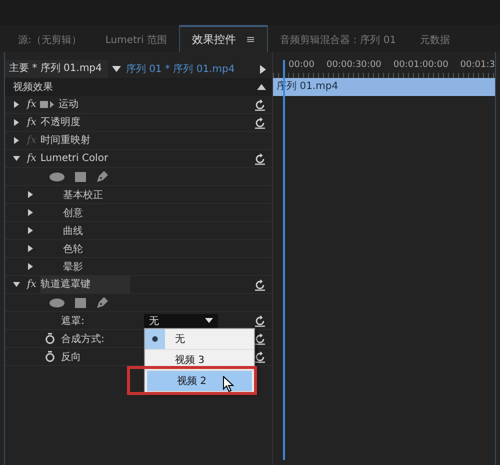  Describe the element at coordinates (301, 65) in the screenshot. I see `timecode: 00:00` at that location.